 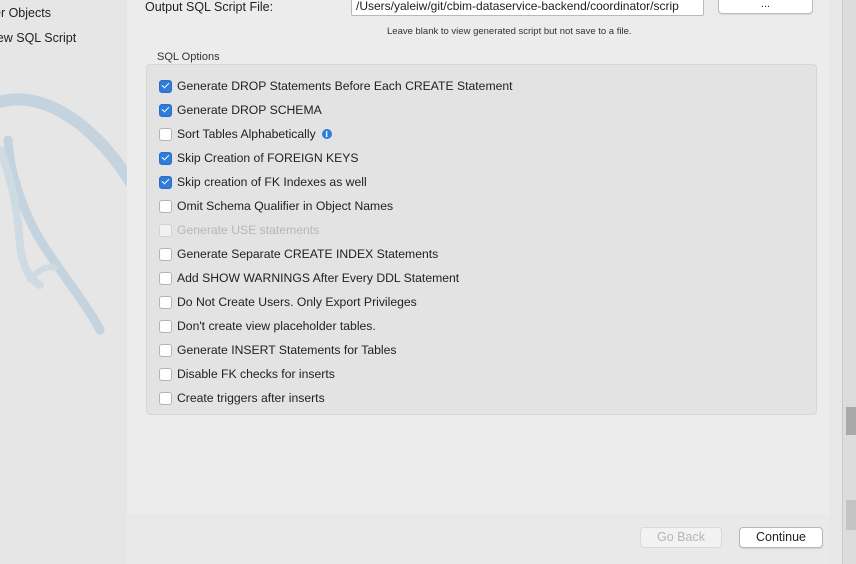 What do you see at coordinates (165, 302) in the screenshot?
I see `no-create-users-checkbox` at bounding box center [165, 302].